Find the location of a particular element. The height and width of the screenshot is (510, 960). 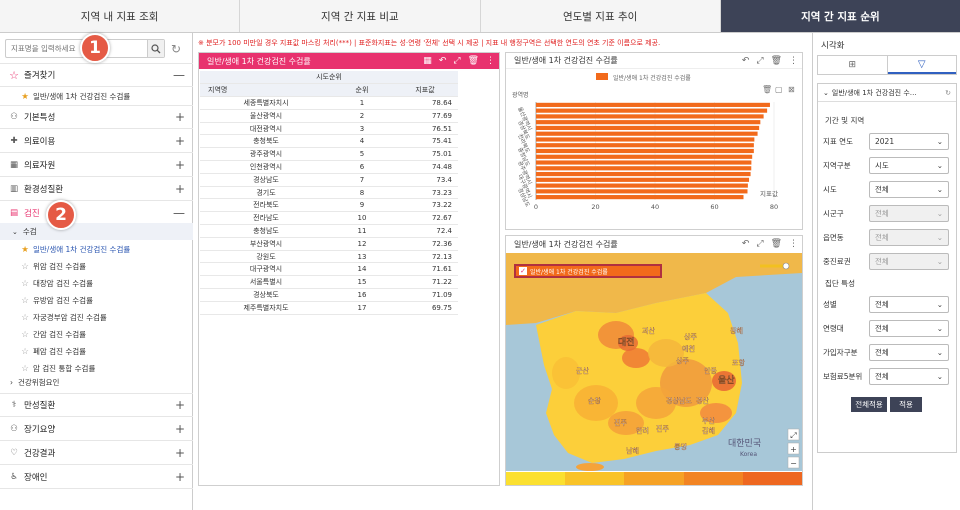

table-row: 충청남도 11 72.4 is located at coordinates (329, 231).